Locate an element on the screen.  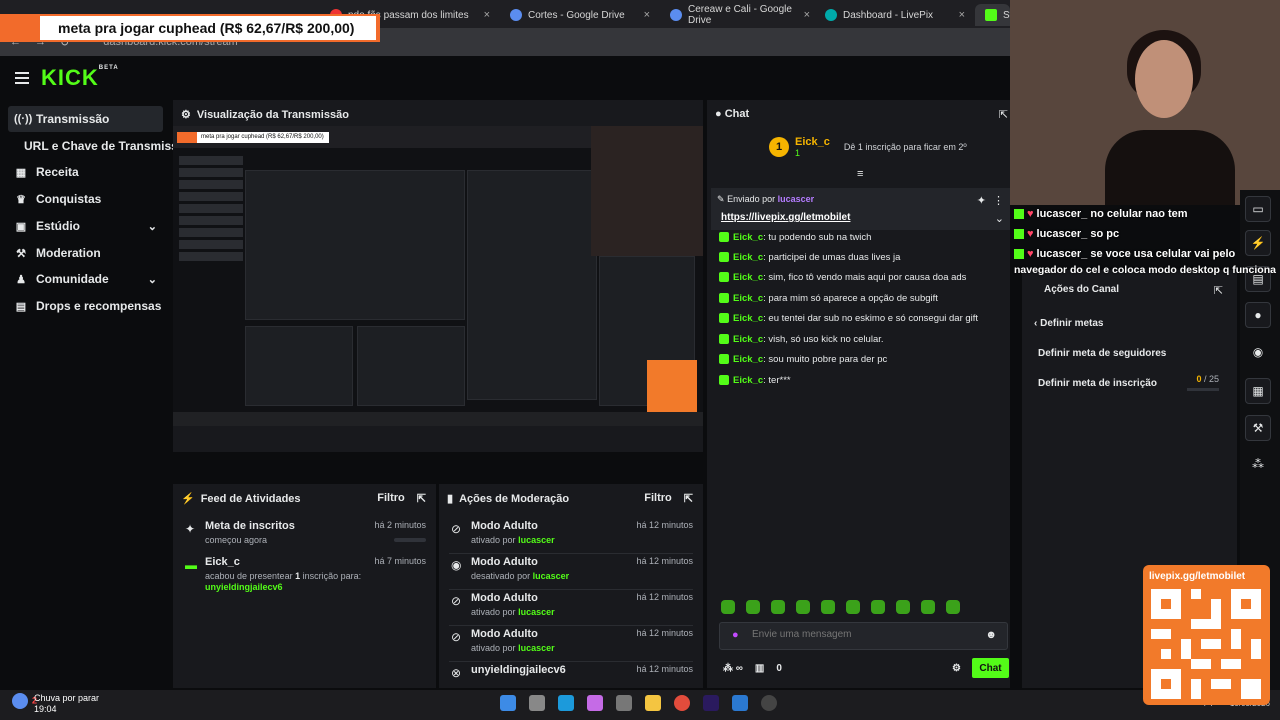
app-header: KICKBETA is located at coordinates (505, 78).